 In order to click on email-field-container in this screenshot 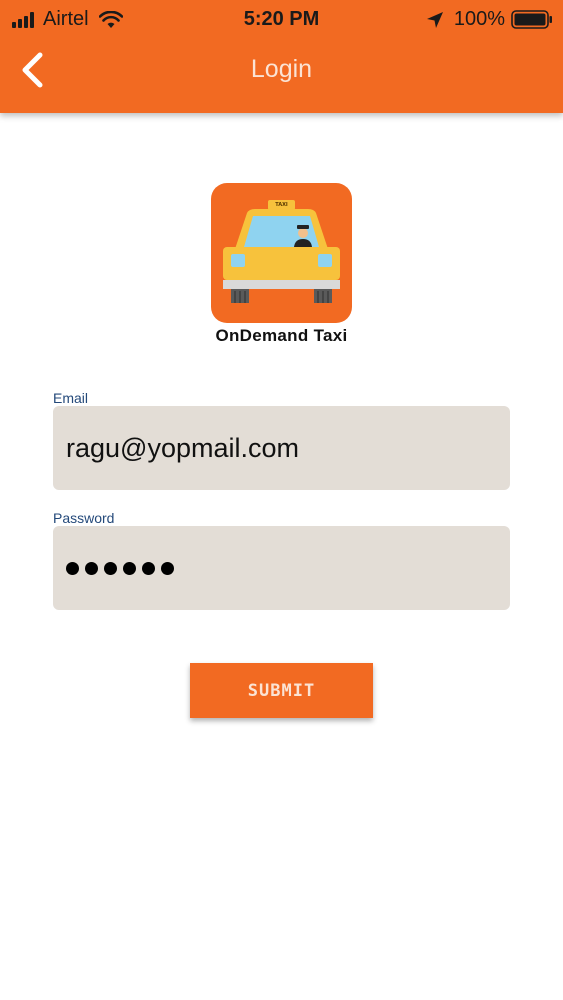, I will do `click(281, 448)`.